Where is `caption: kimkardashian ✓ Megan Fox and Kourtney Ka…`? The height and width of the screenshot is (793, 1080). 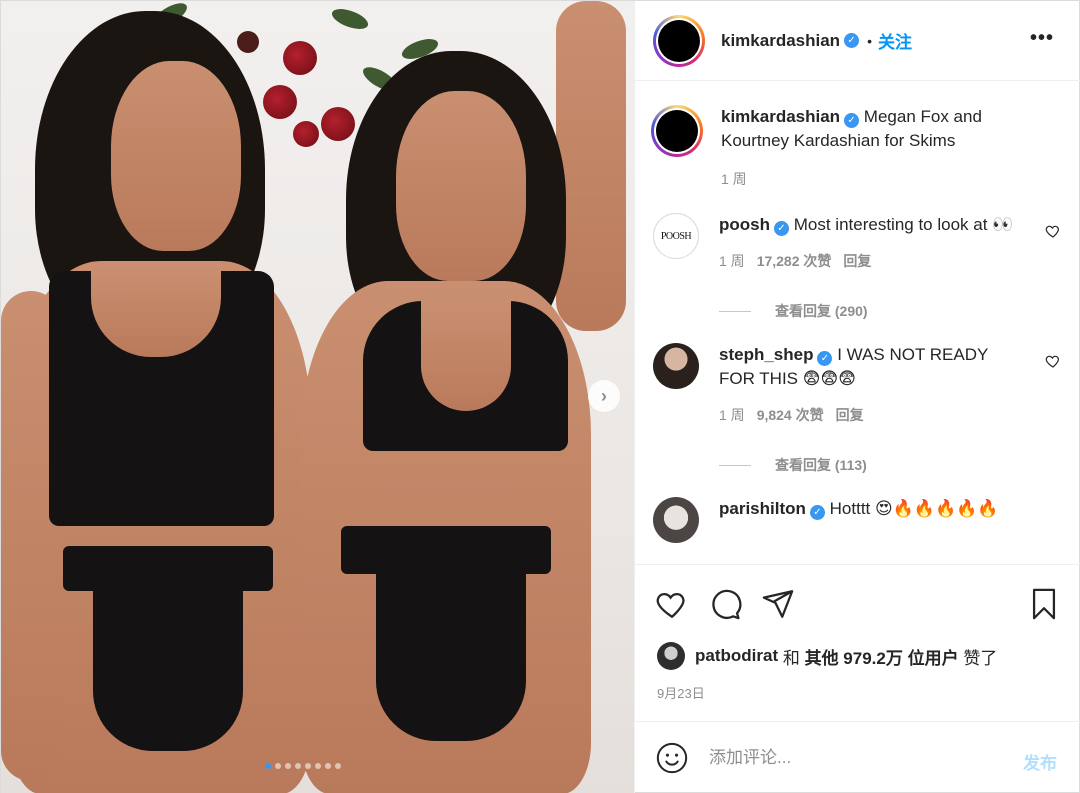 caption: kimkardashian ✓ Megan Fox and Kourtney Ka… is located at coordinates (858, 148).